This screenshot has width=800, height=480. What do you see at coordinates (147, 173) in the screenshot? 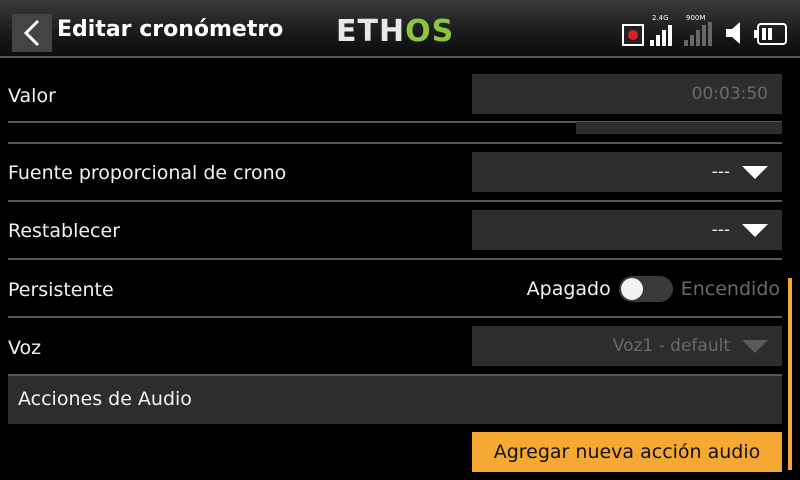
I see `proportional-source-label: Fuente proporcional de crono` at bounding box center [147, 173].